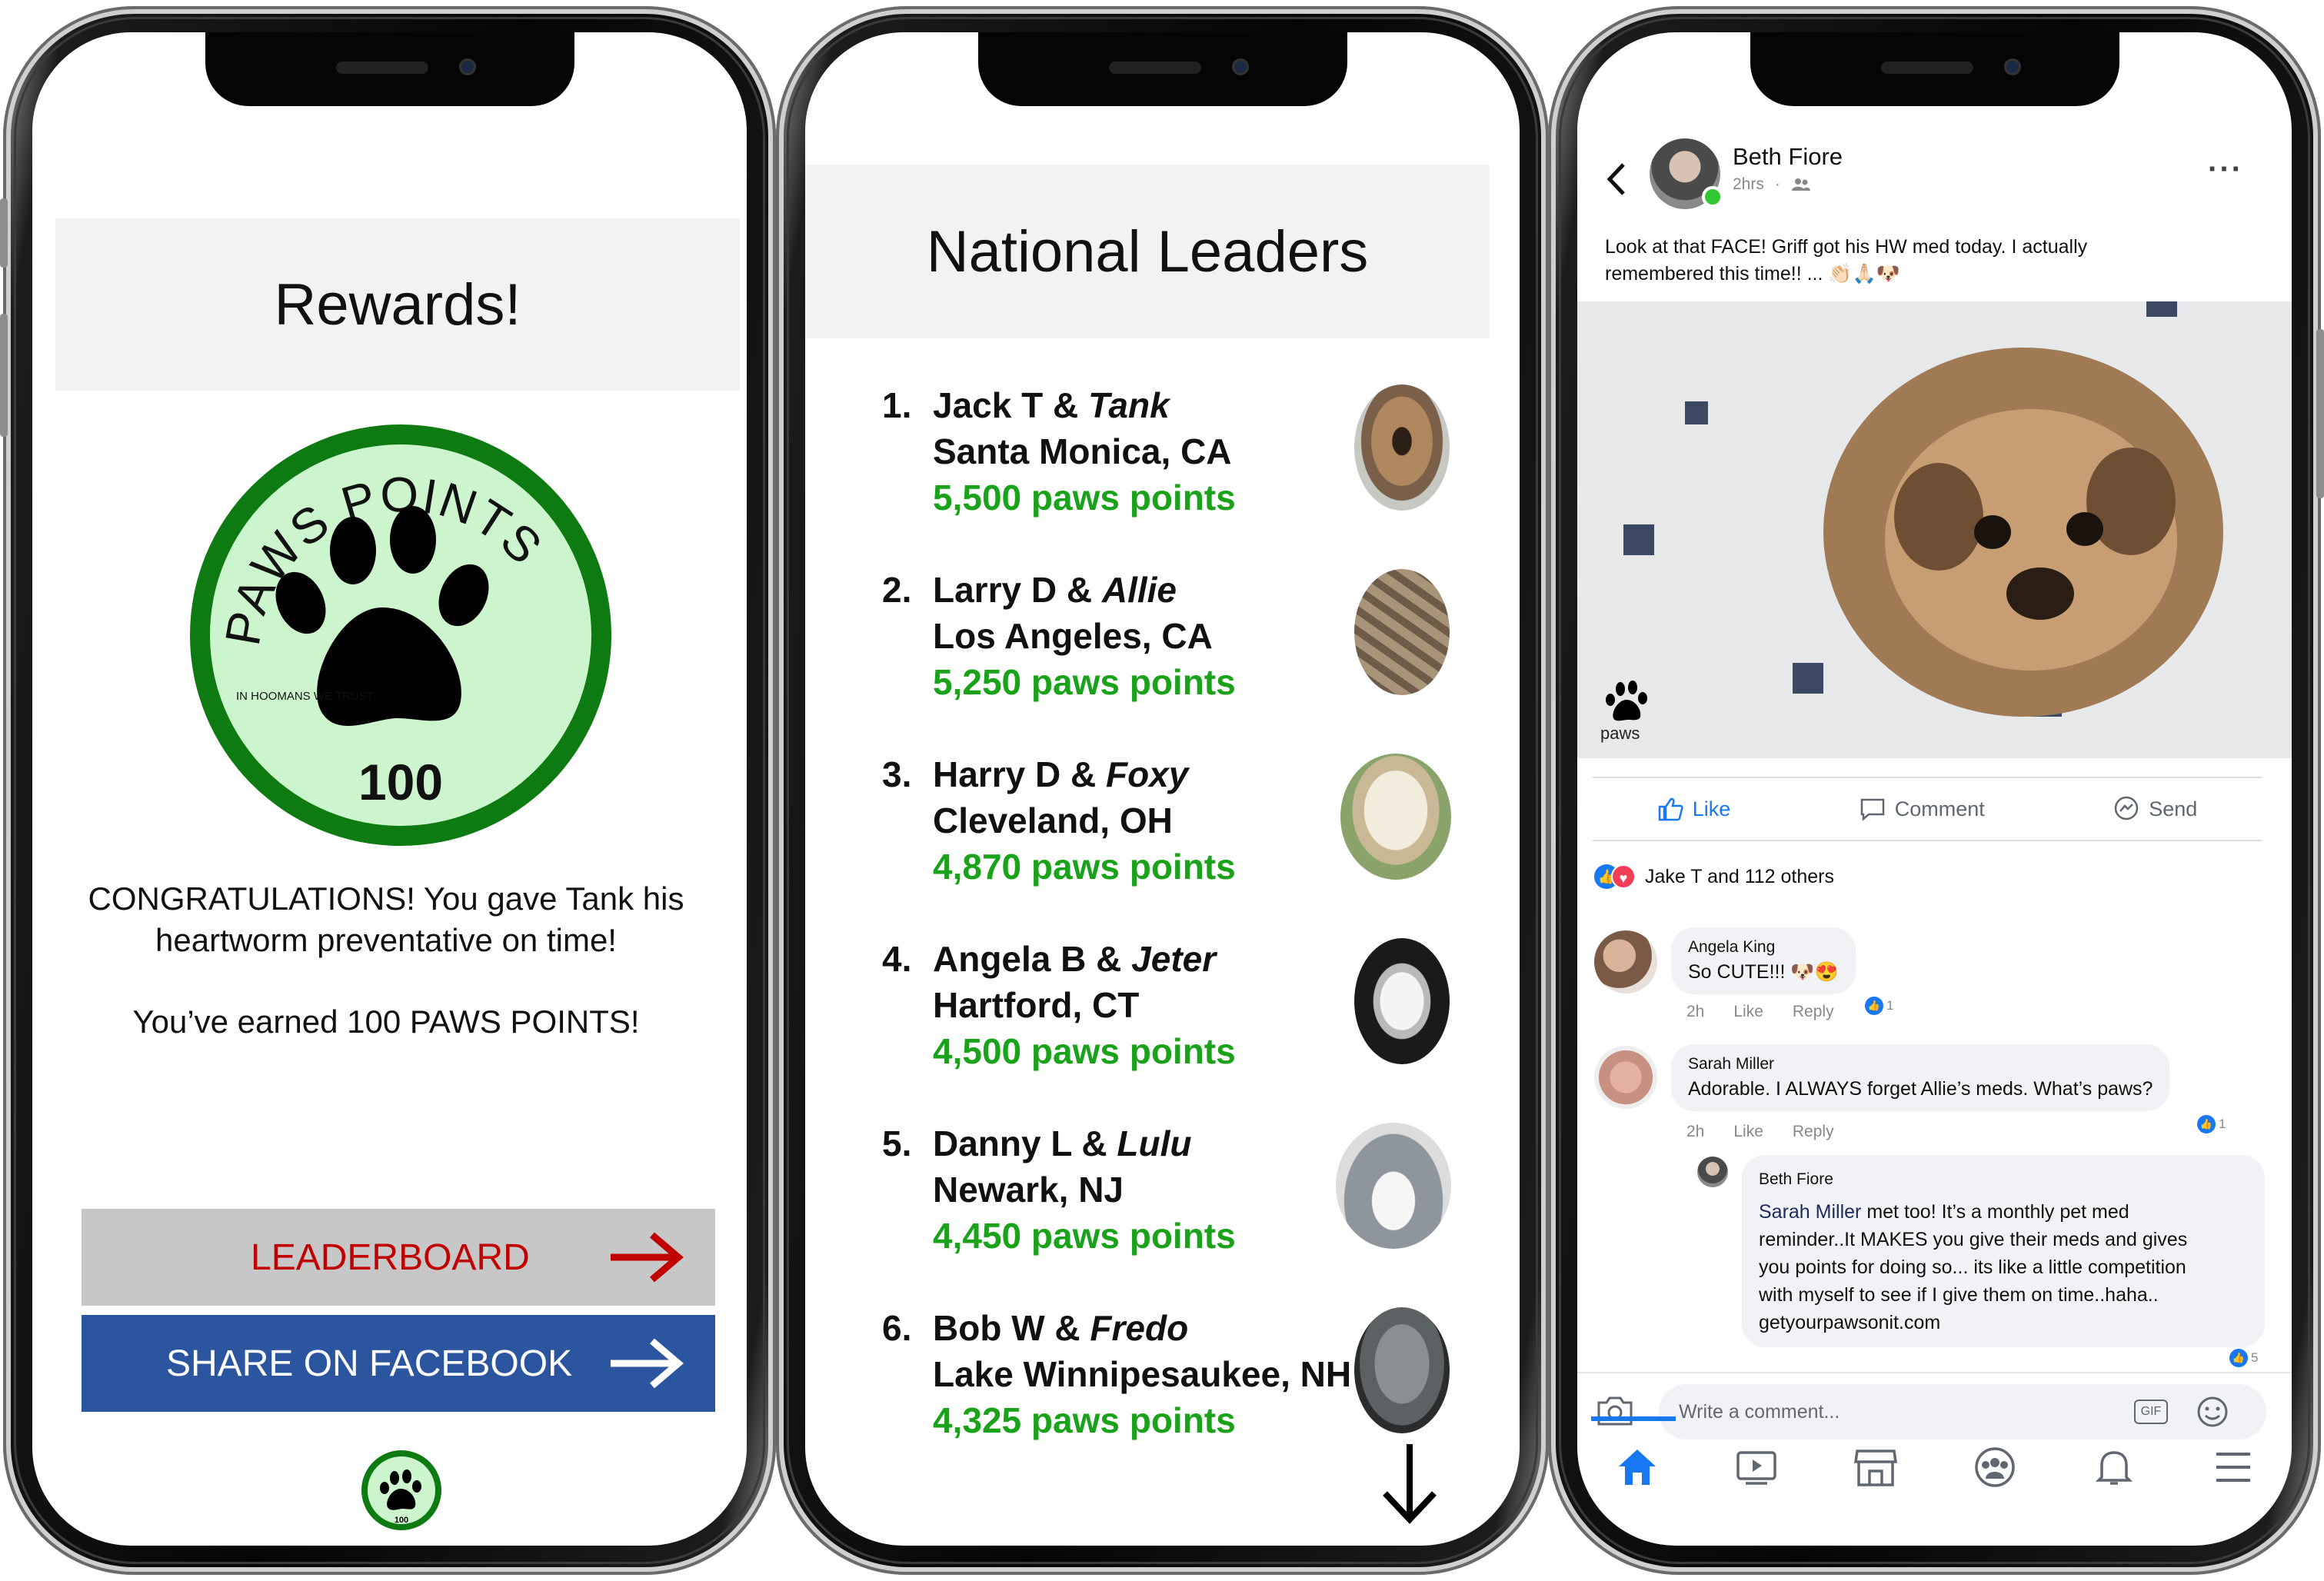 Image resolution: width=2324 pixels, height=1581 pixels. I want to click on comment-meta: 2h Like Reply, so click(1760, 1012).